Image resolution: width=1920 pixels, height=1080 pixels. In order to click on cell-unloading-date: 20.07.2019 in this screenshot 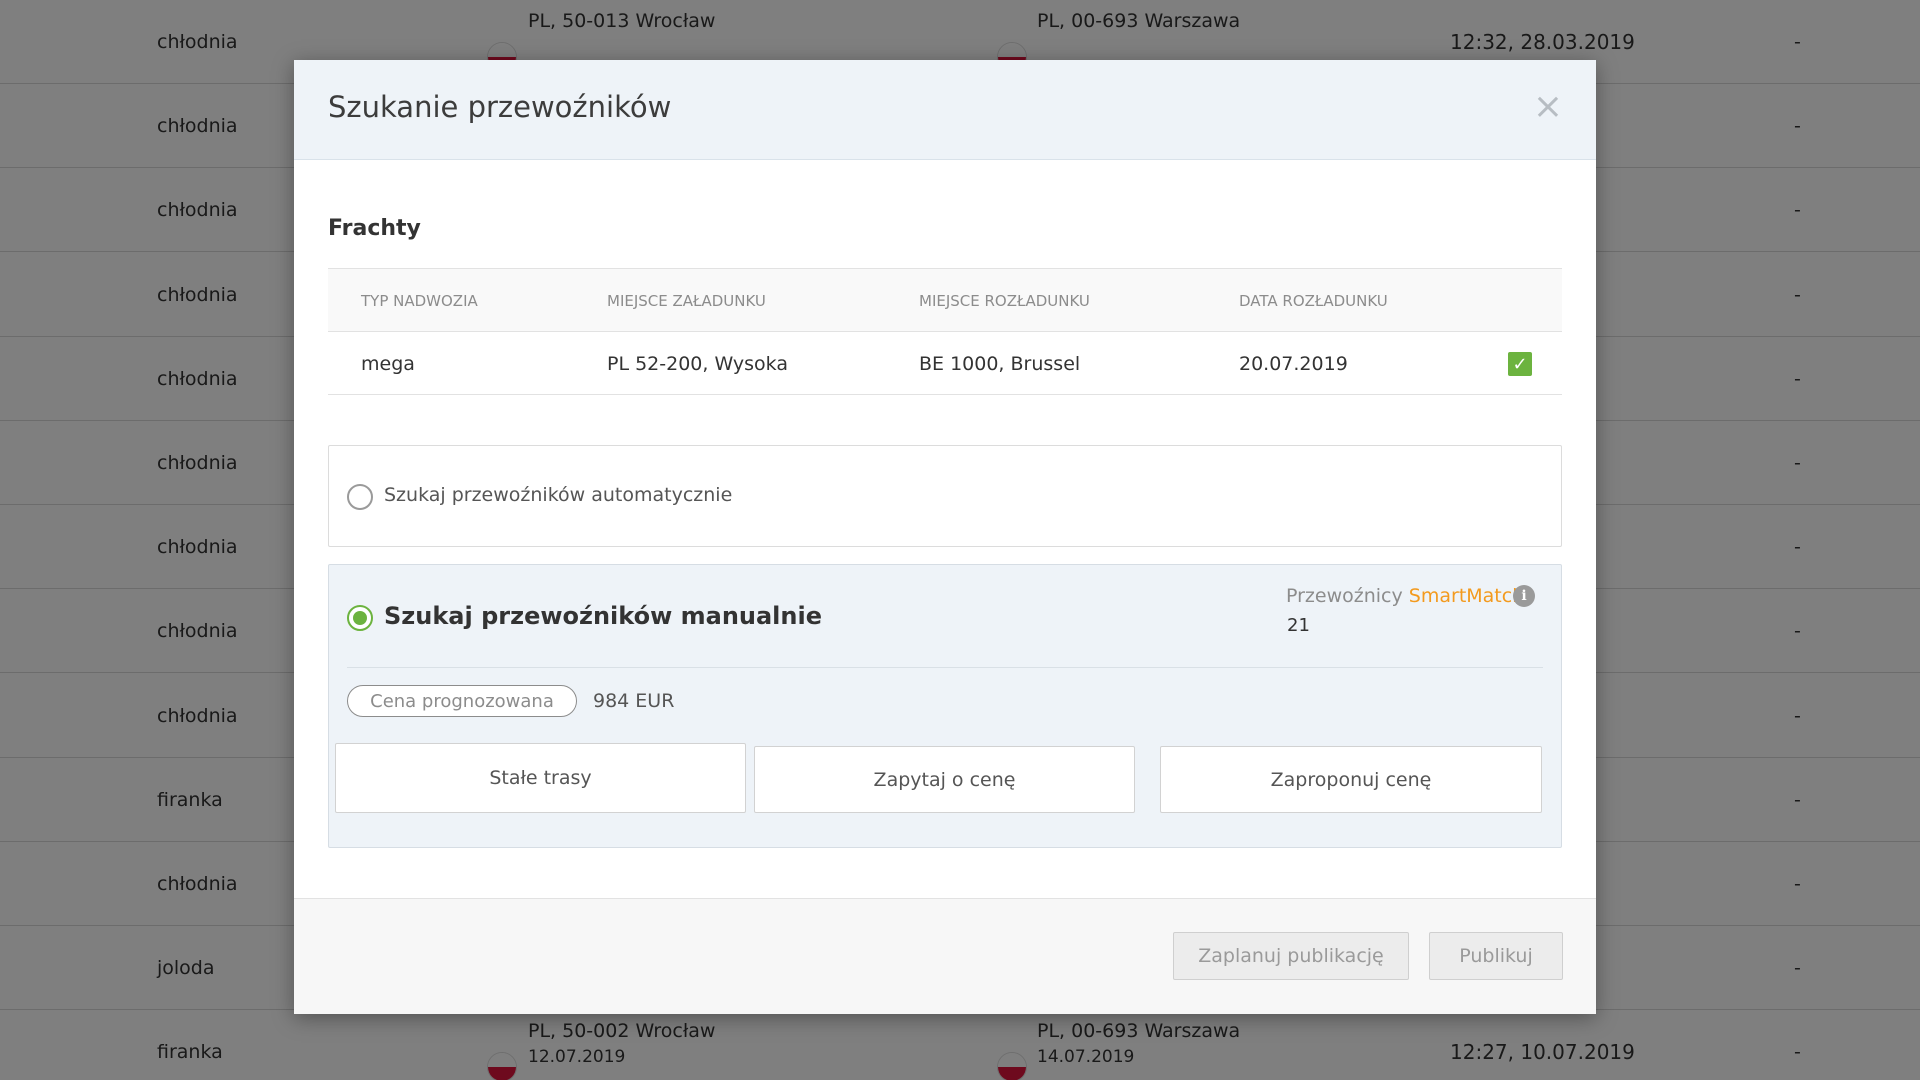, I will do `click(1293, 363)`.